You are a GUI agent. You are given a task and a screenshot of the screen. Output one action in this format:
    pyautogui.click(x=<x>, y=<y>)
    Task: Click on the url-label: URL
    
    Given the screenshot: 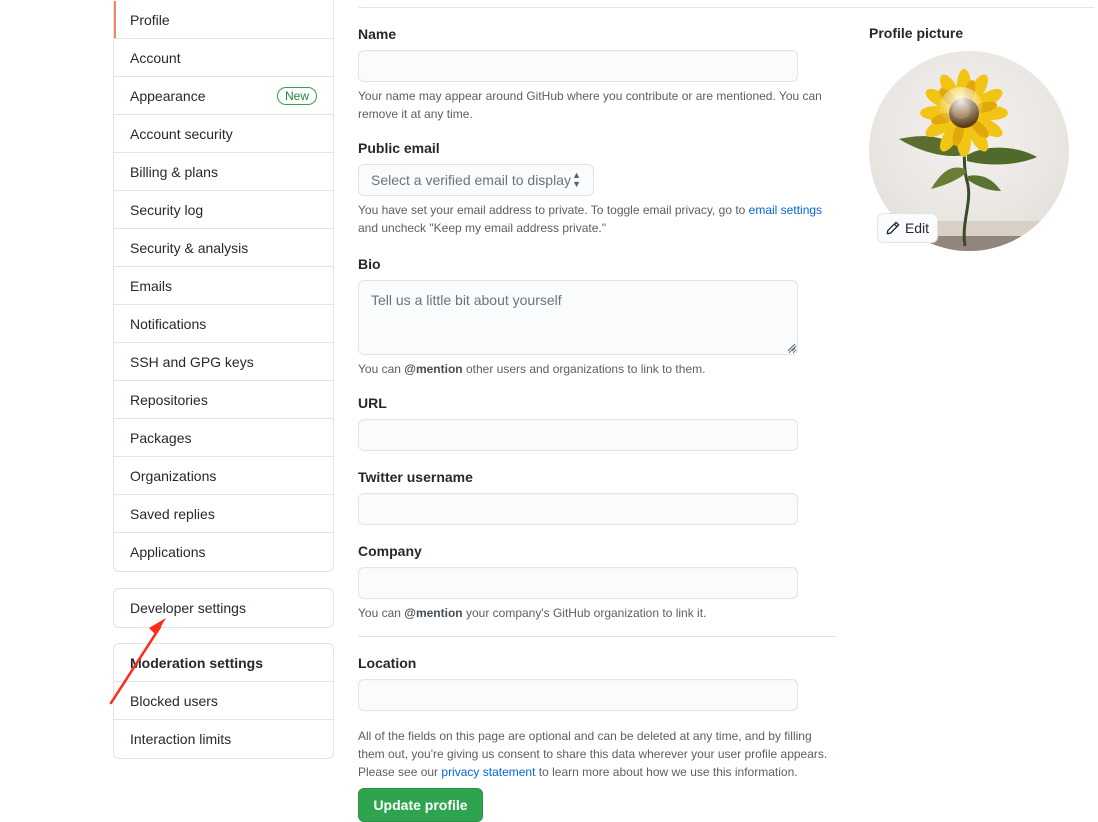 What is the action you would take?
    pyautogui.click(x=372, y=403)
    